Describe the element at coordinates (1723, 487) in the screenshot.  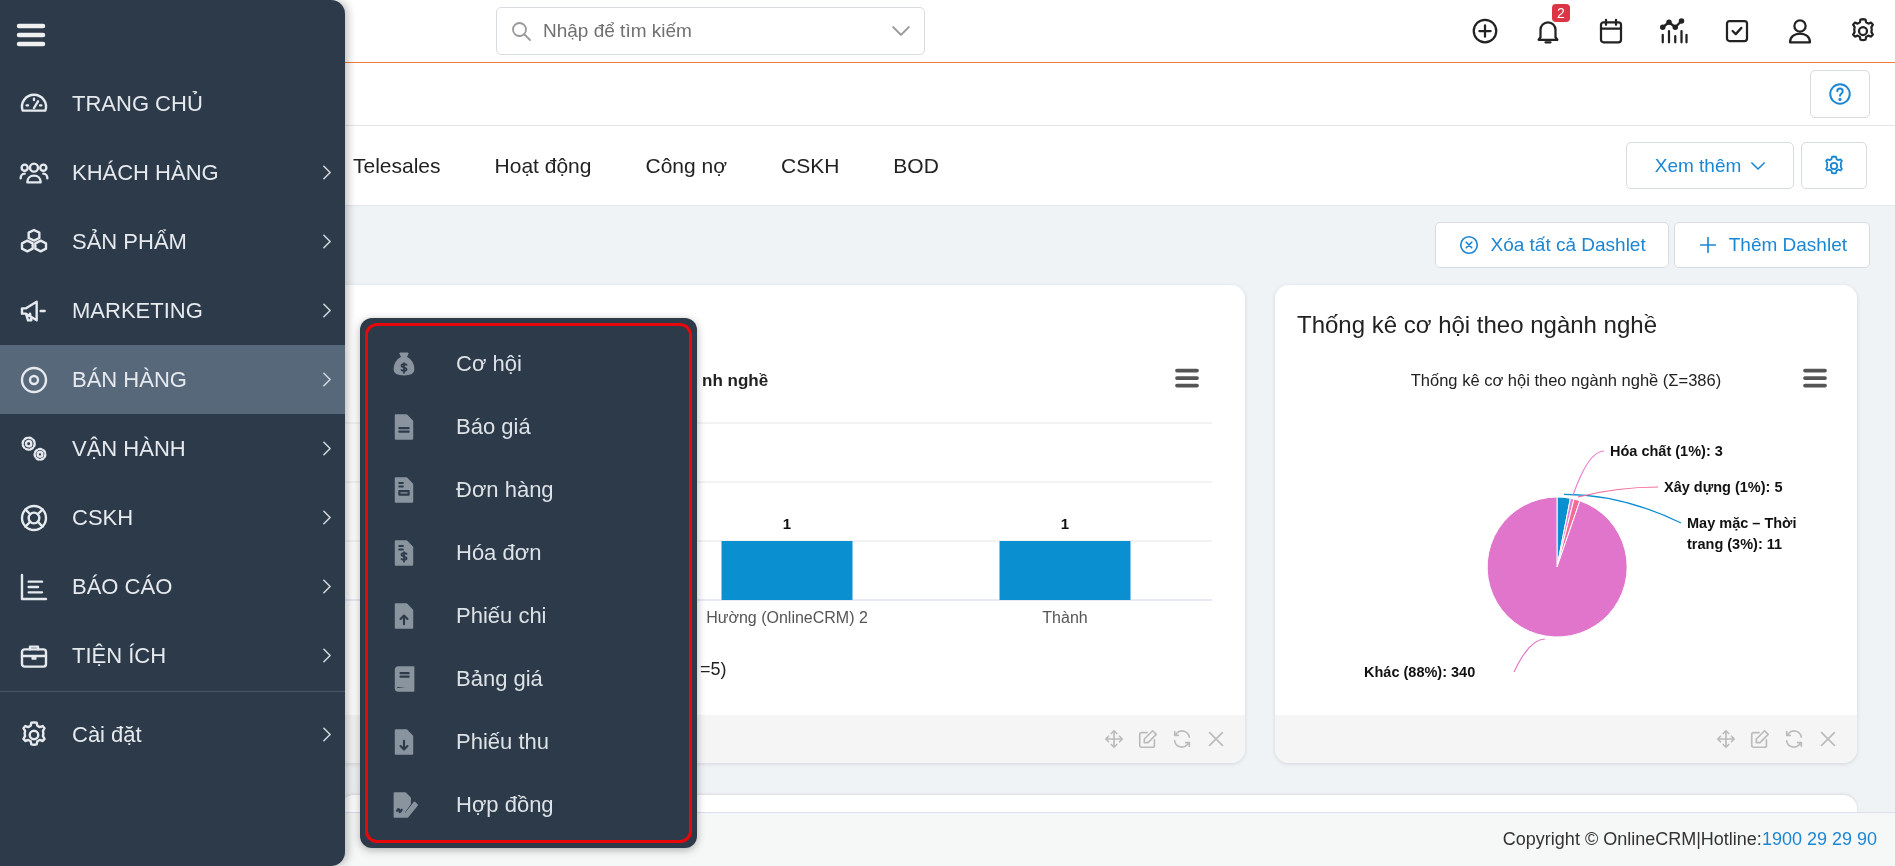
I see `slice-label: Xây dựng (1%): 5` at that location.